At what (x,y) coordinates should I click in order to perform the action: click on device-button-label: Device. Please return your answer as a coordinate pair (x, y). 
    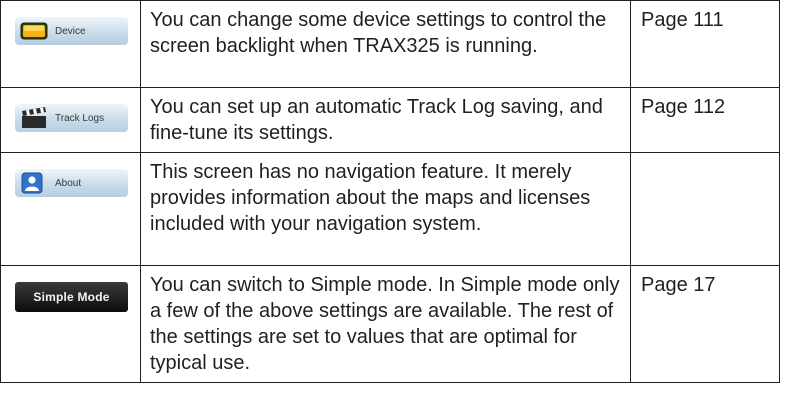
    Looking at the image, I should click on (70, 31).